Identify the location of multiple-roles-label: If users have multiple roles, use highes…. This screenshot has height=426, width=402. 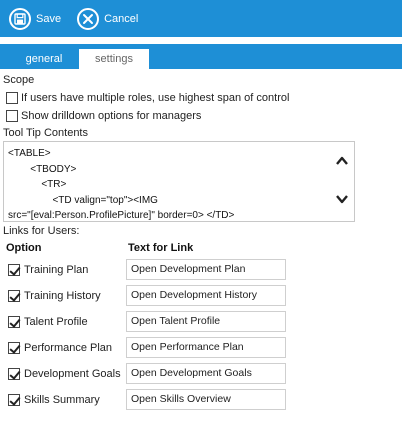
(155, 98).